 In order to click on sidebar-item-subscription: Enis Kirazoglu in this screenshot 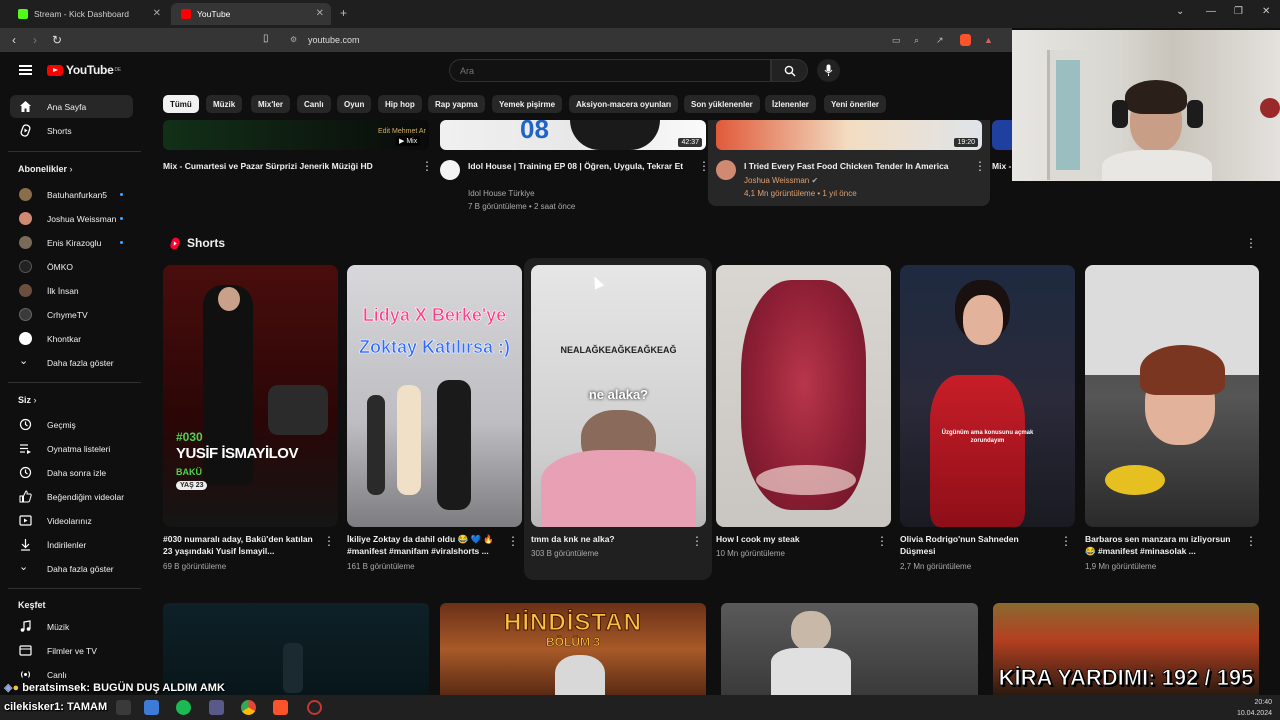, I will do `click(71, 242)`.